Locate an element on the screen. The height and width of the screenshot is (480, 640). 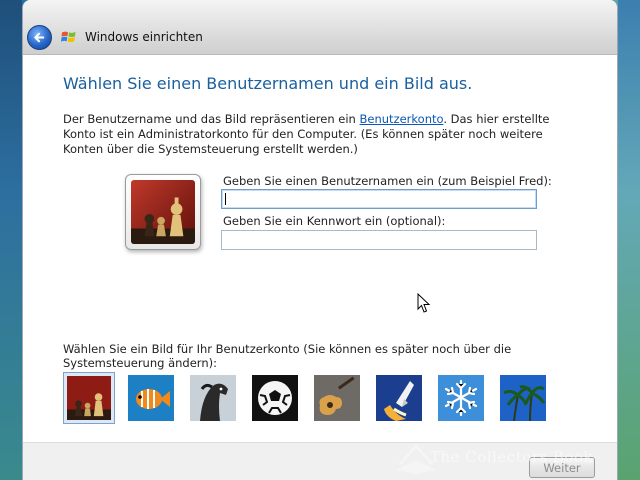
horse-picture is located at coordinates (213, 398).